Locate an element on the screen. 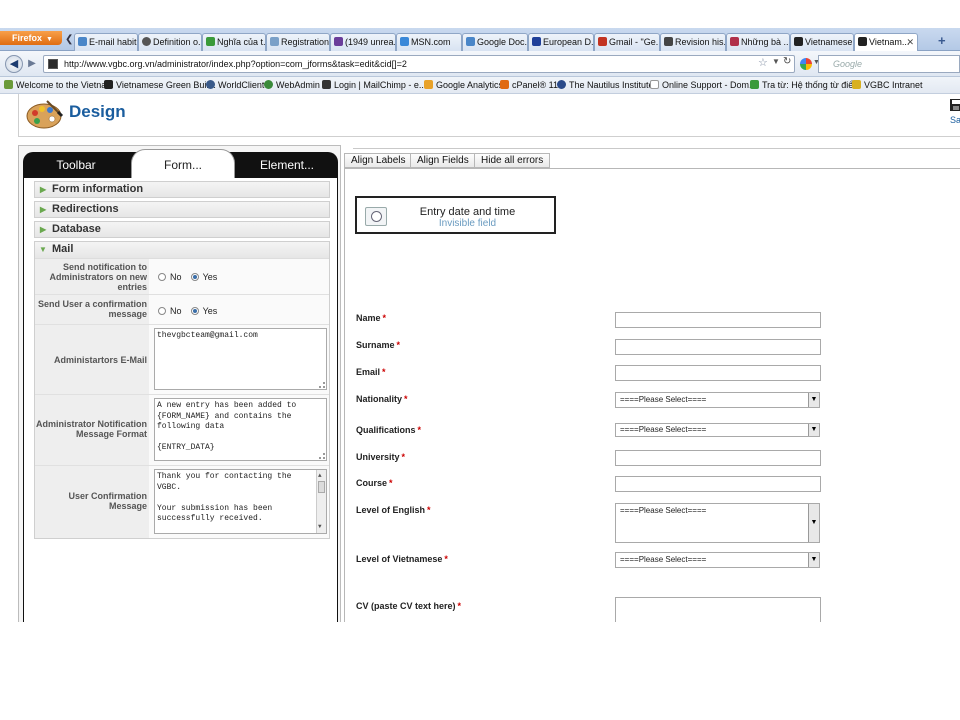  new-tab-icon: + is located at coordinates (942, 40).